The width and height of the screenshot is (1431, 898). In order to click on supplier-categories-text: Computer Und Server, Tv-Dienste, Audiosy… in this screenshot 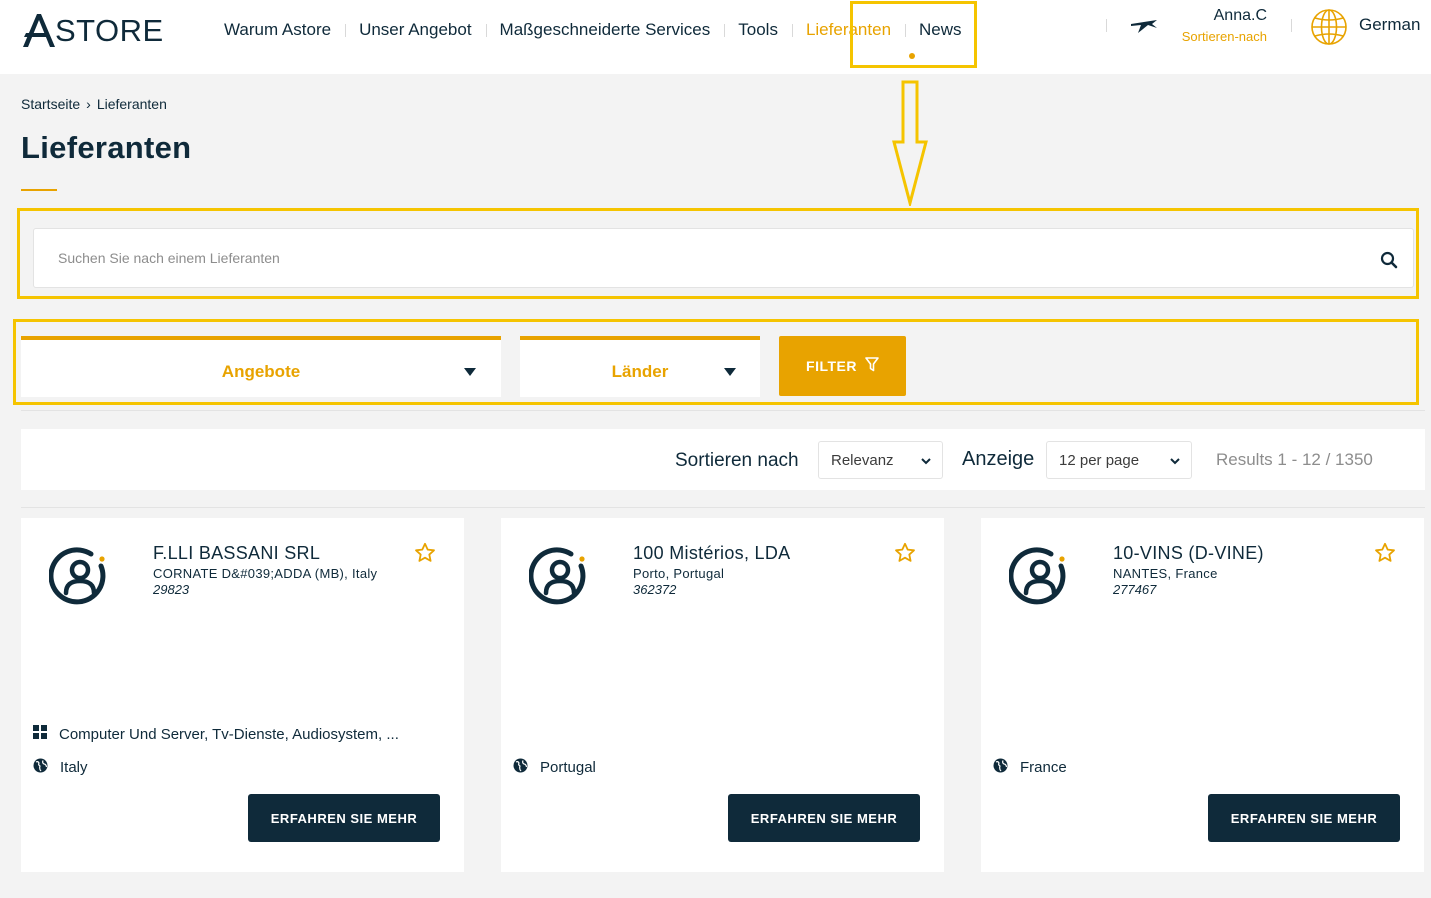, I will do `click(229, 734)`.